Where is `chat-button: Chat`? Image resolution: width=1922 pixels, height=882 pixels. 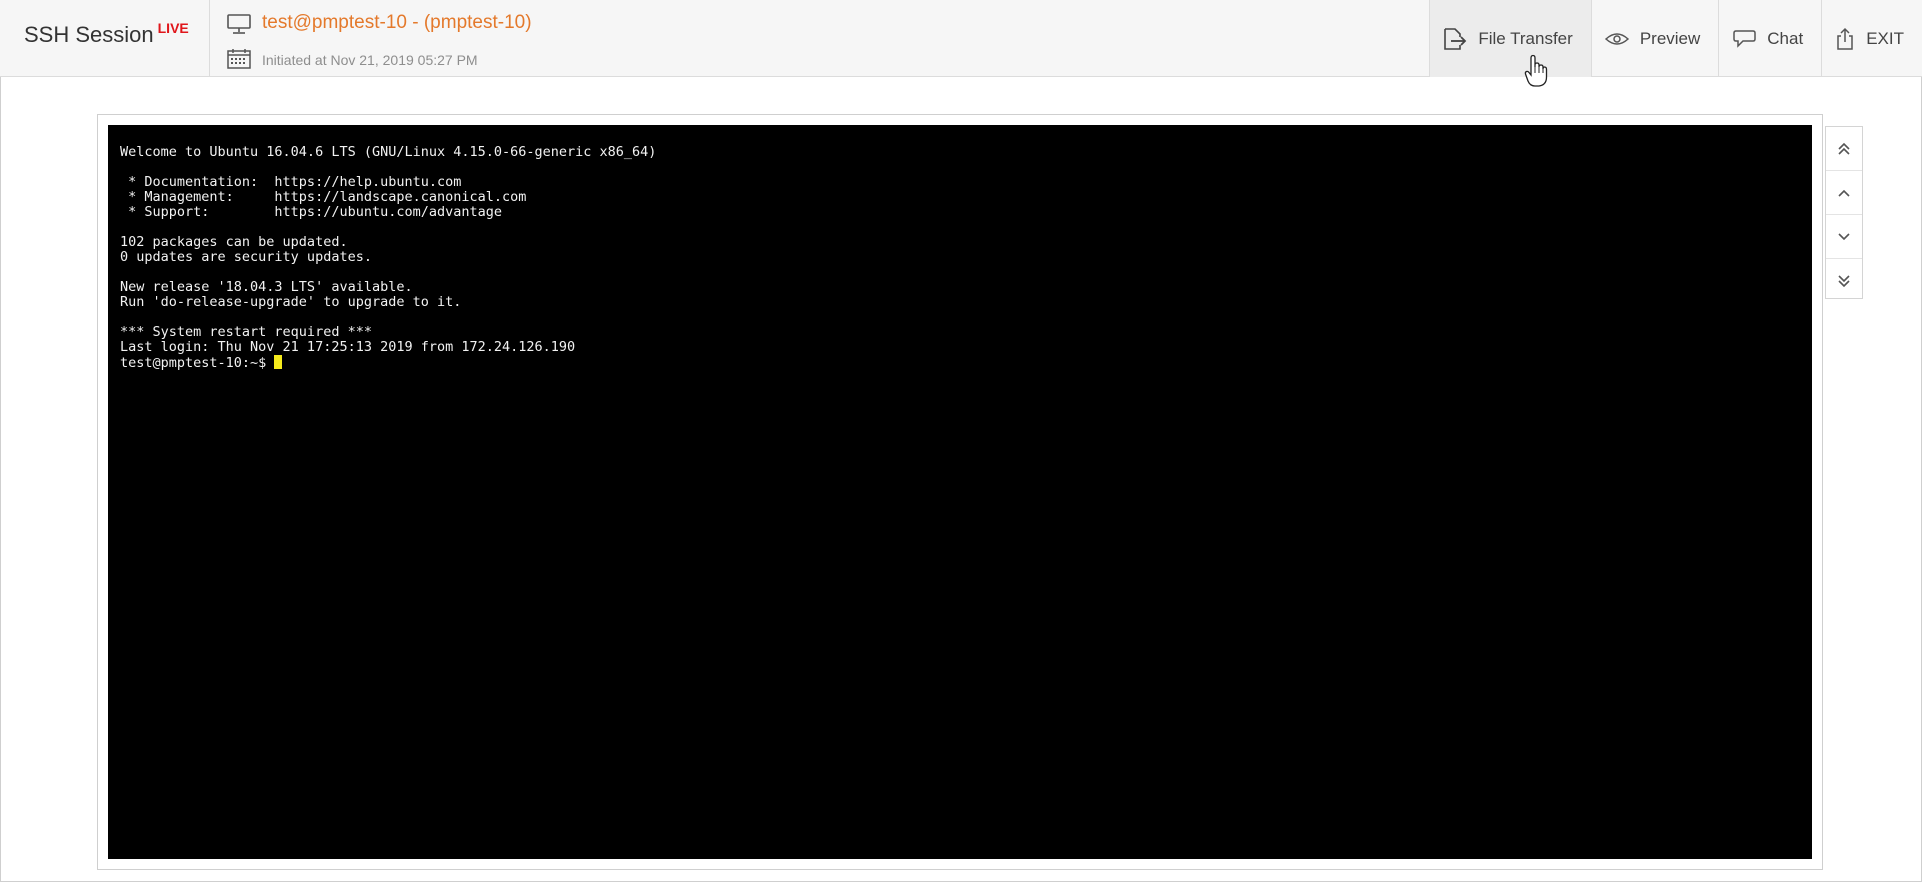
chat-button: Chat is located at coordinates (1769, 38).